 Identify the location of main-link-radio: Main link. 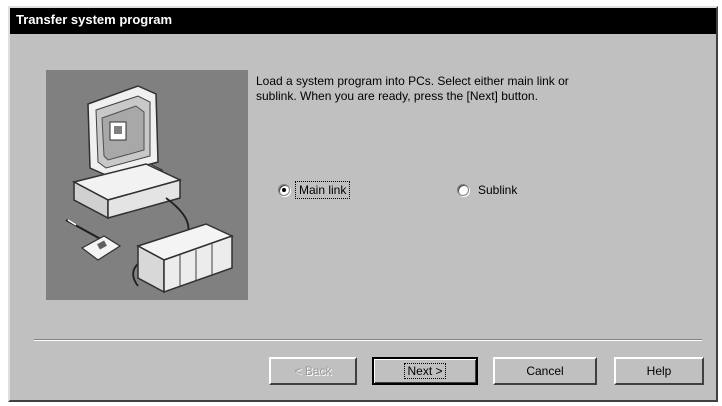
(314, 190).